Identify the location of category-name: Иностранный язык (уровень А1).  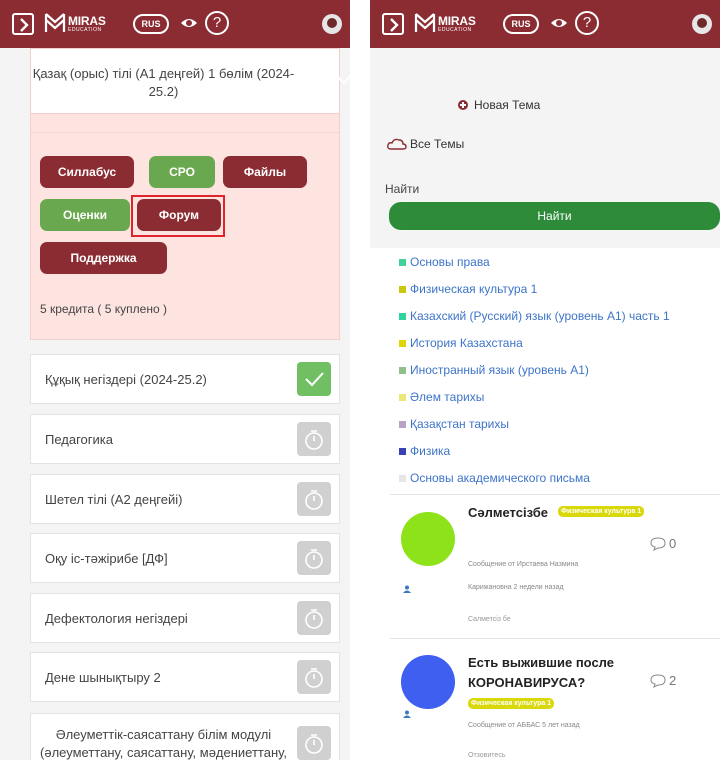
(499, 370).